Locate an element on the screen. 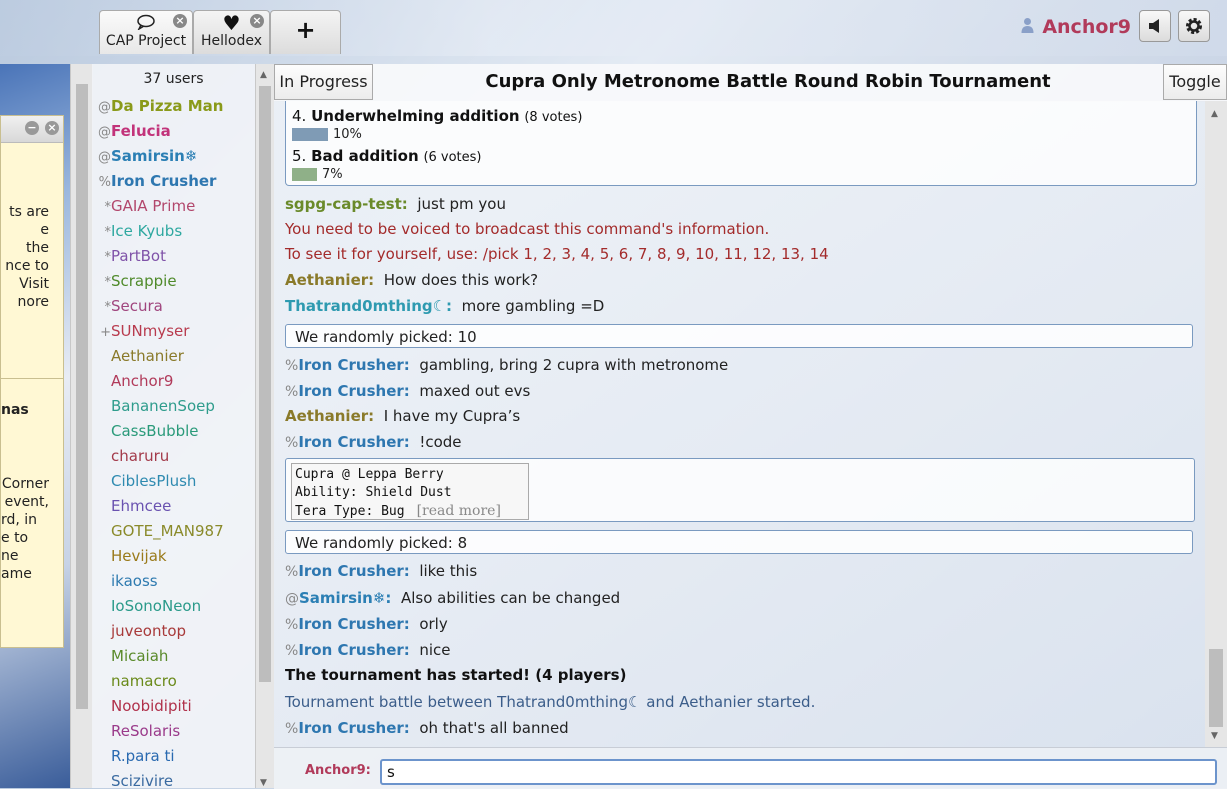 This screenshot has width=1227, height=789. user-list-item: Ehmcee is located at coordinates (131, 506).